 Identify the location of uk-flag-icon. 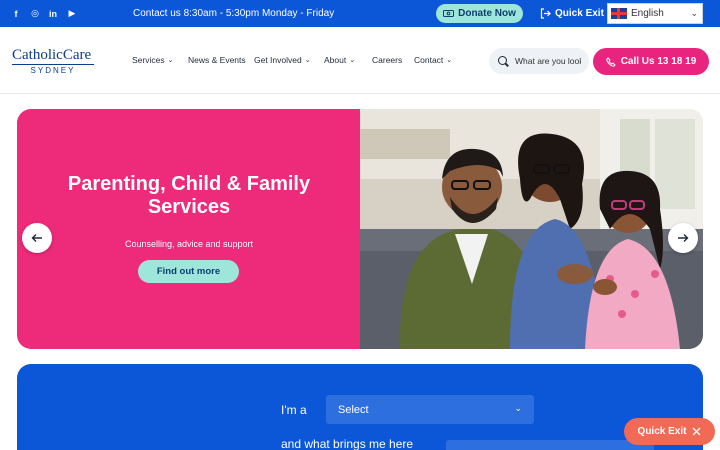
(619, 13).